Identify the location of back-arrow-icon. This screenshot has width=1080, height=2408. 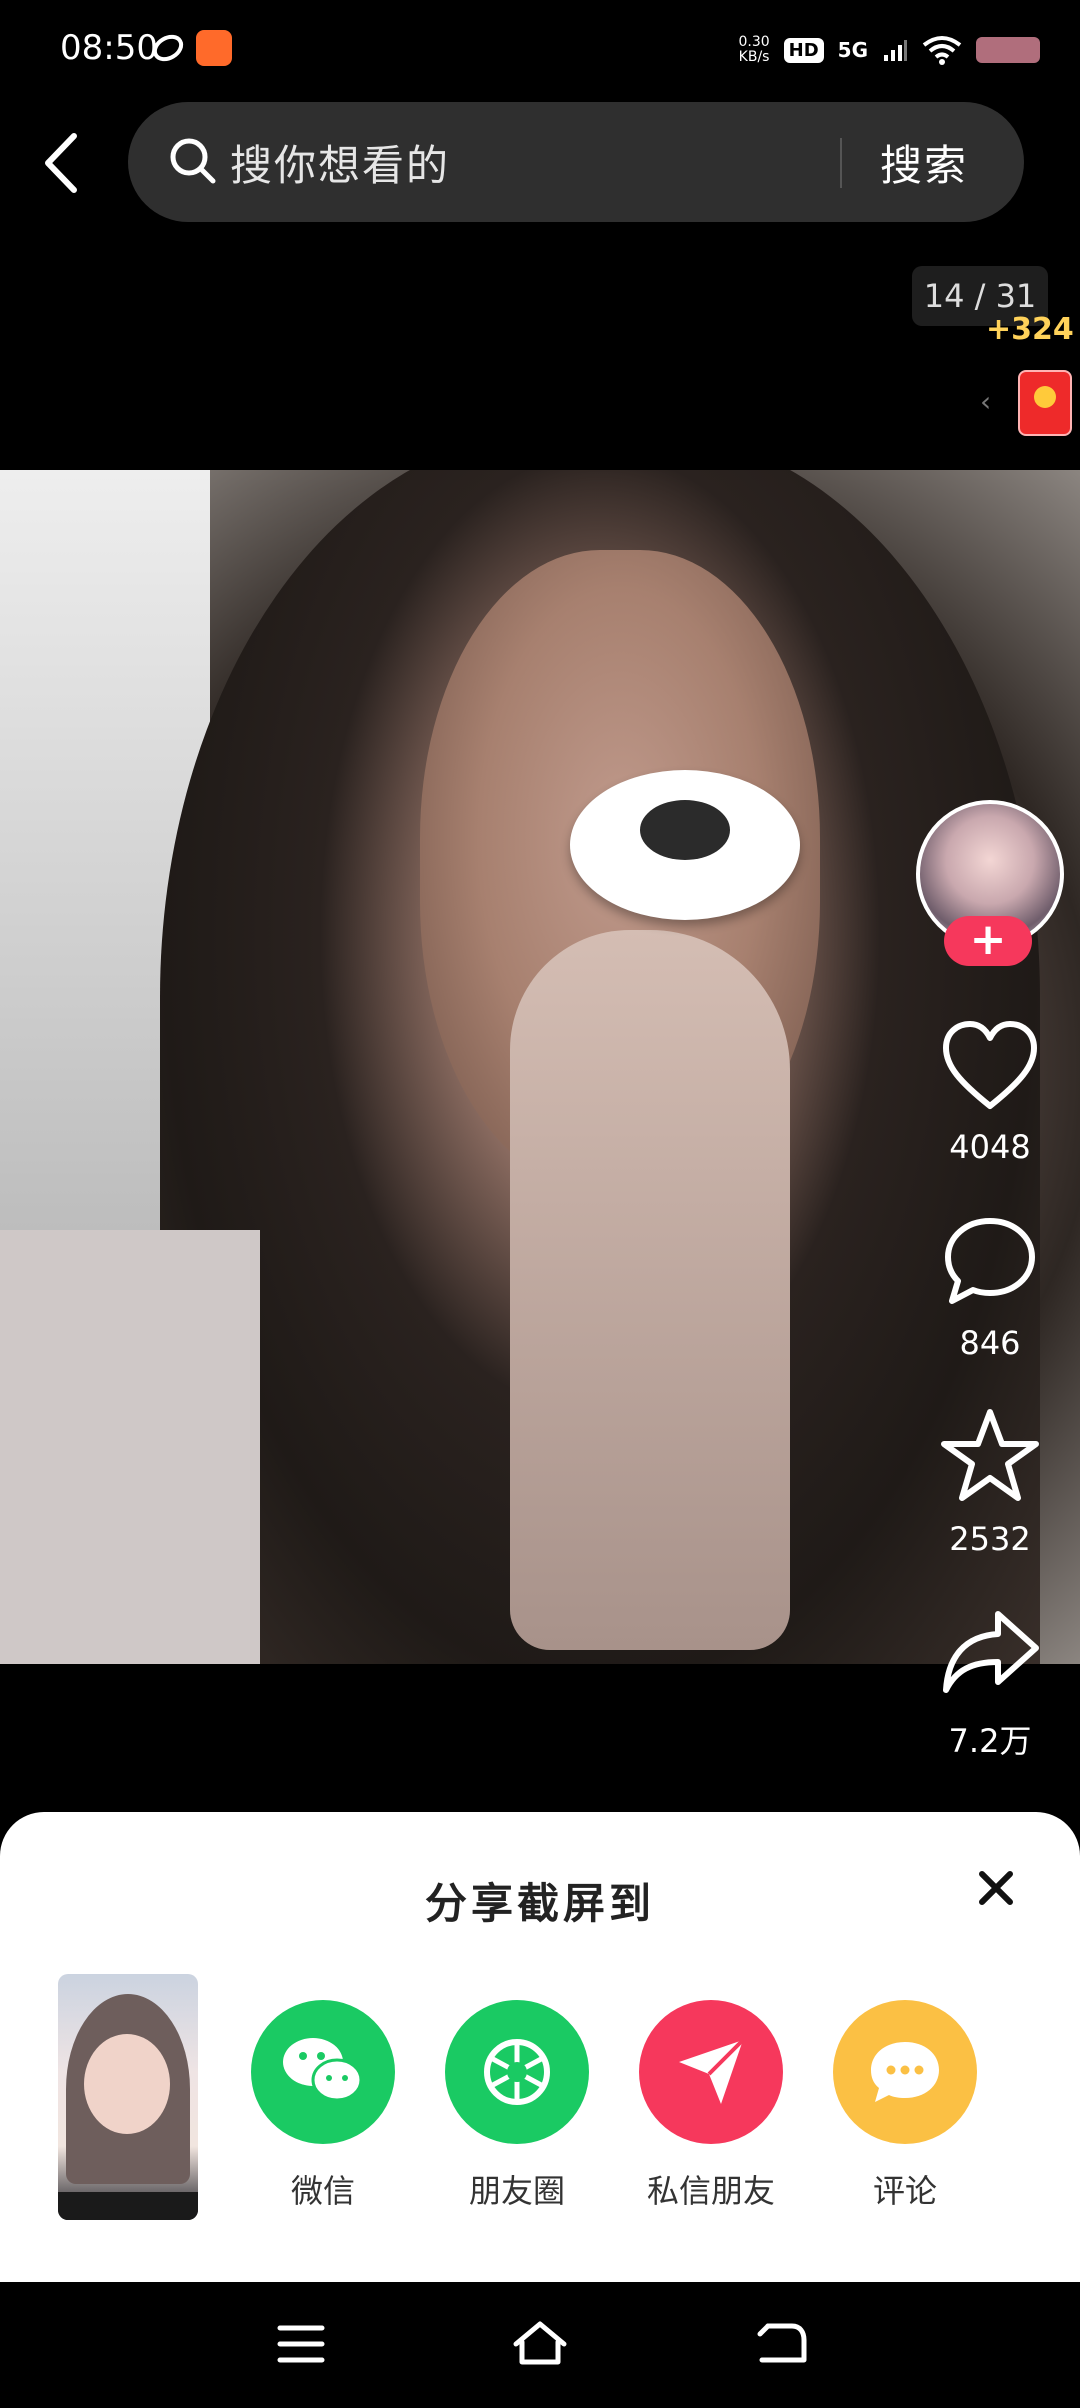
(61, 163).